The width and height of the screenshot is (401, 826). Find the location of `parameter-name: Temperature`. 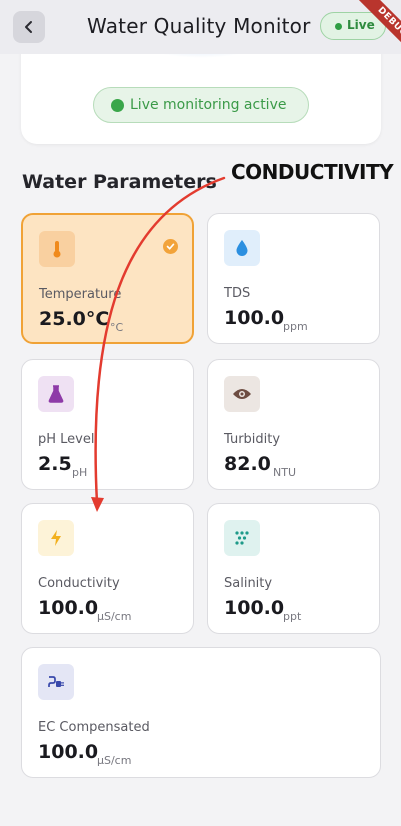

parameter-name: Temperature is located at coordinates (80, 294).